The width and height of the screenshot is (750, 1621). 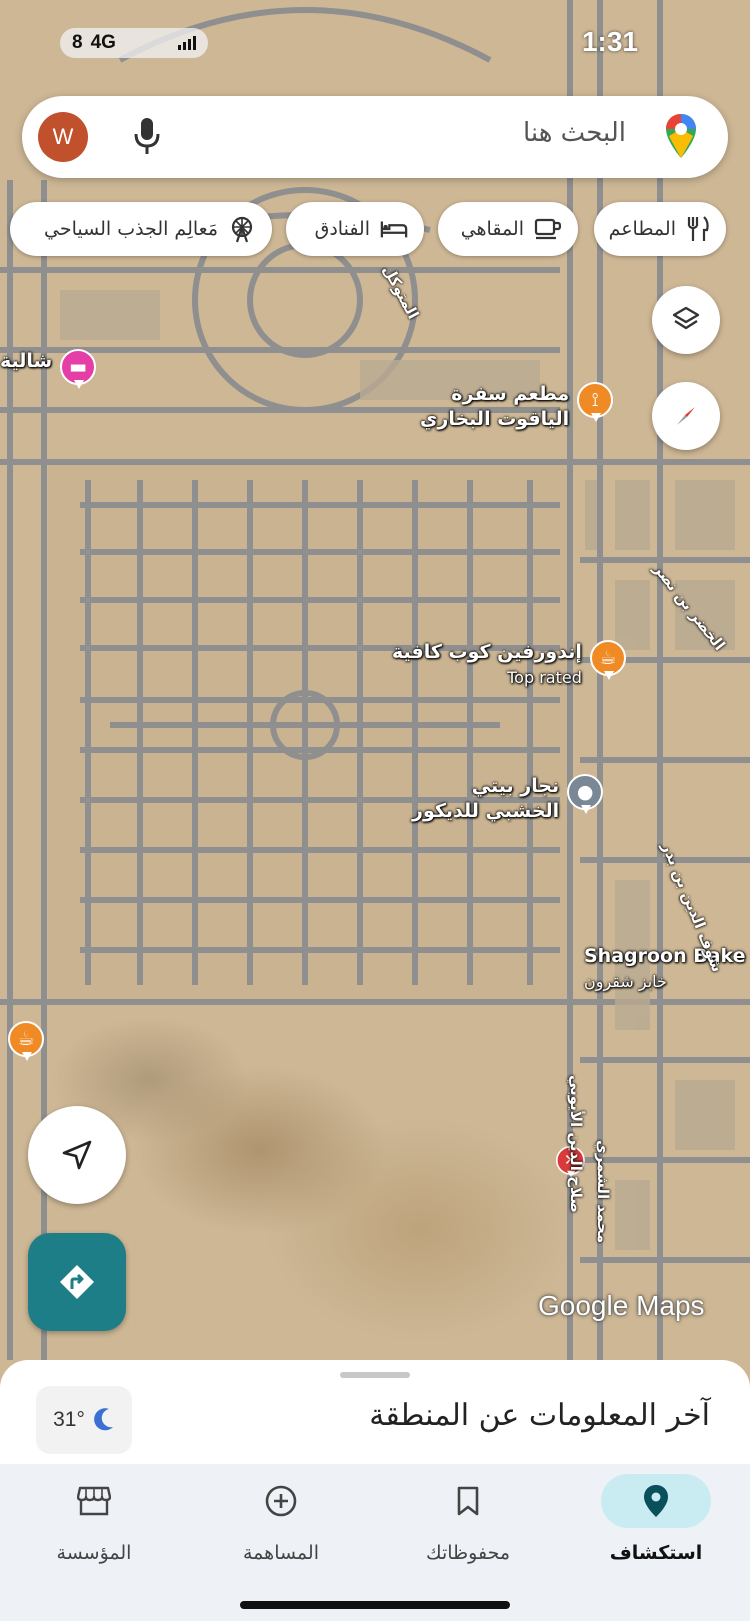 I want to click on drag-handle, so click(x=375, y=1375).